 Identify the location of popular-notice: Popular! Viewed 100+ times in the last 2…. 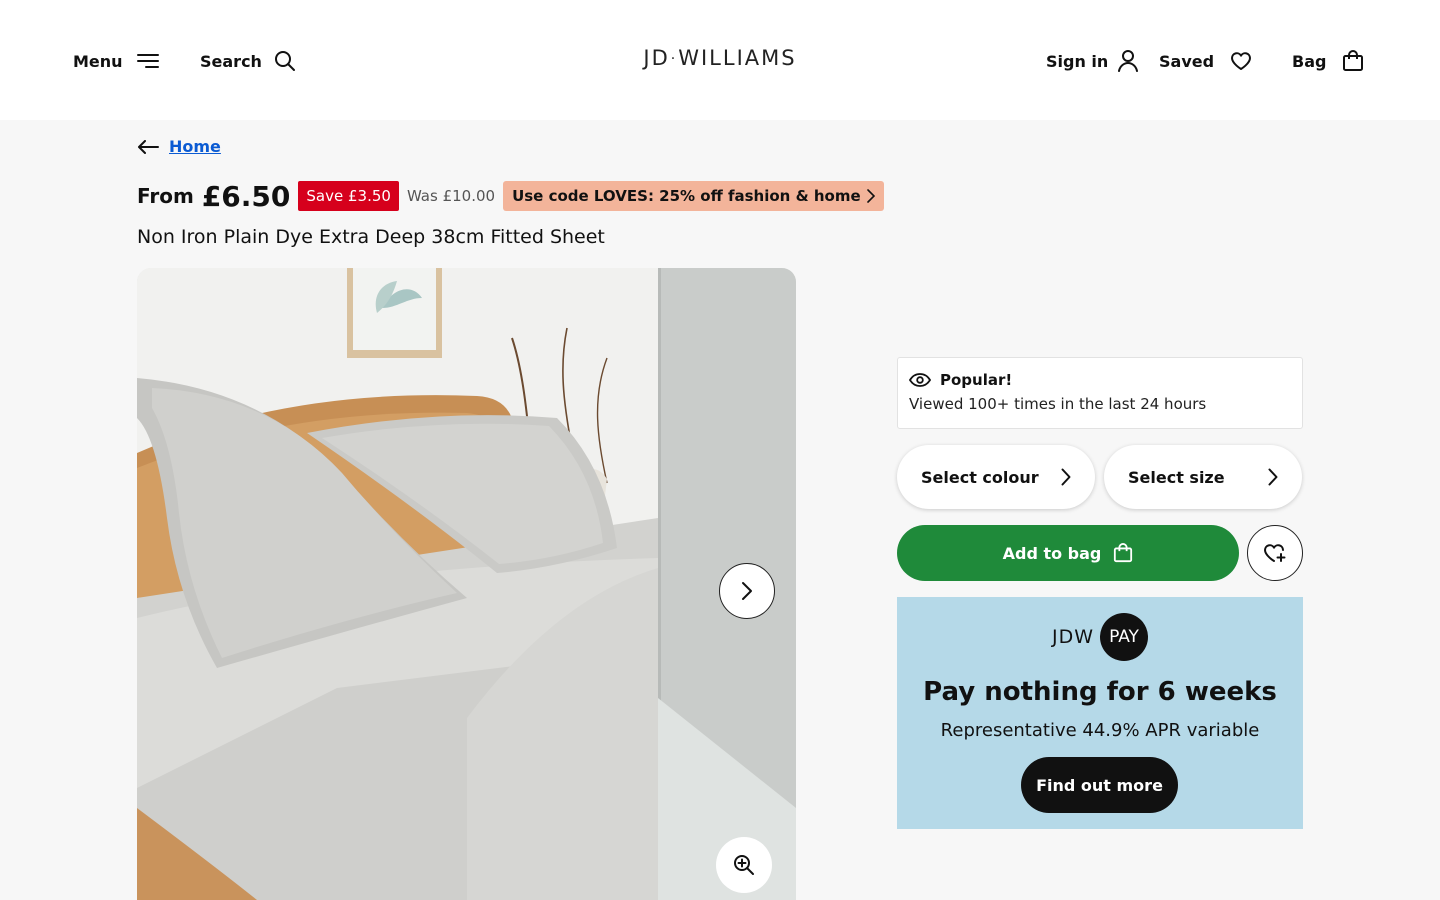
(1100, 393).